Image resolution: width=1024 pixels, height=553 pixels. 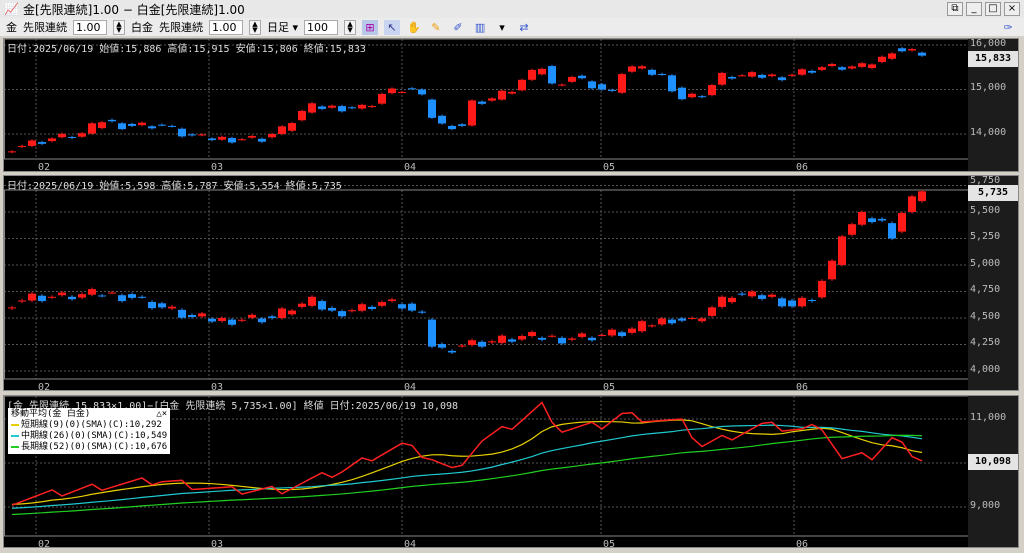 I want to click on legend-controls-icon: △×, so click(x=161, y=414).